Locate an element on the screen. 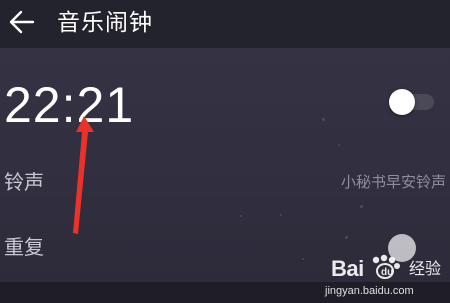 Image resolution: width=450 pixels, height=303 pixels. alarm-enable-toggle is located at coordinates (411, 102).